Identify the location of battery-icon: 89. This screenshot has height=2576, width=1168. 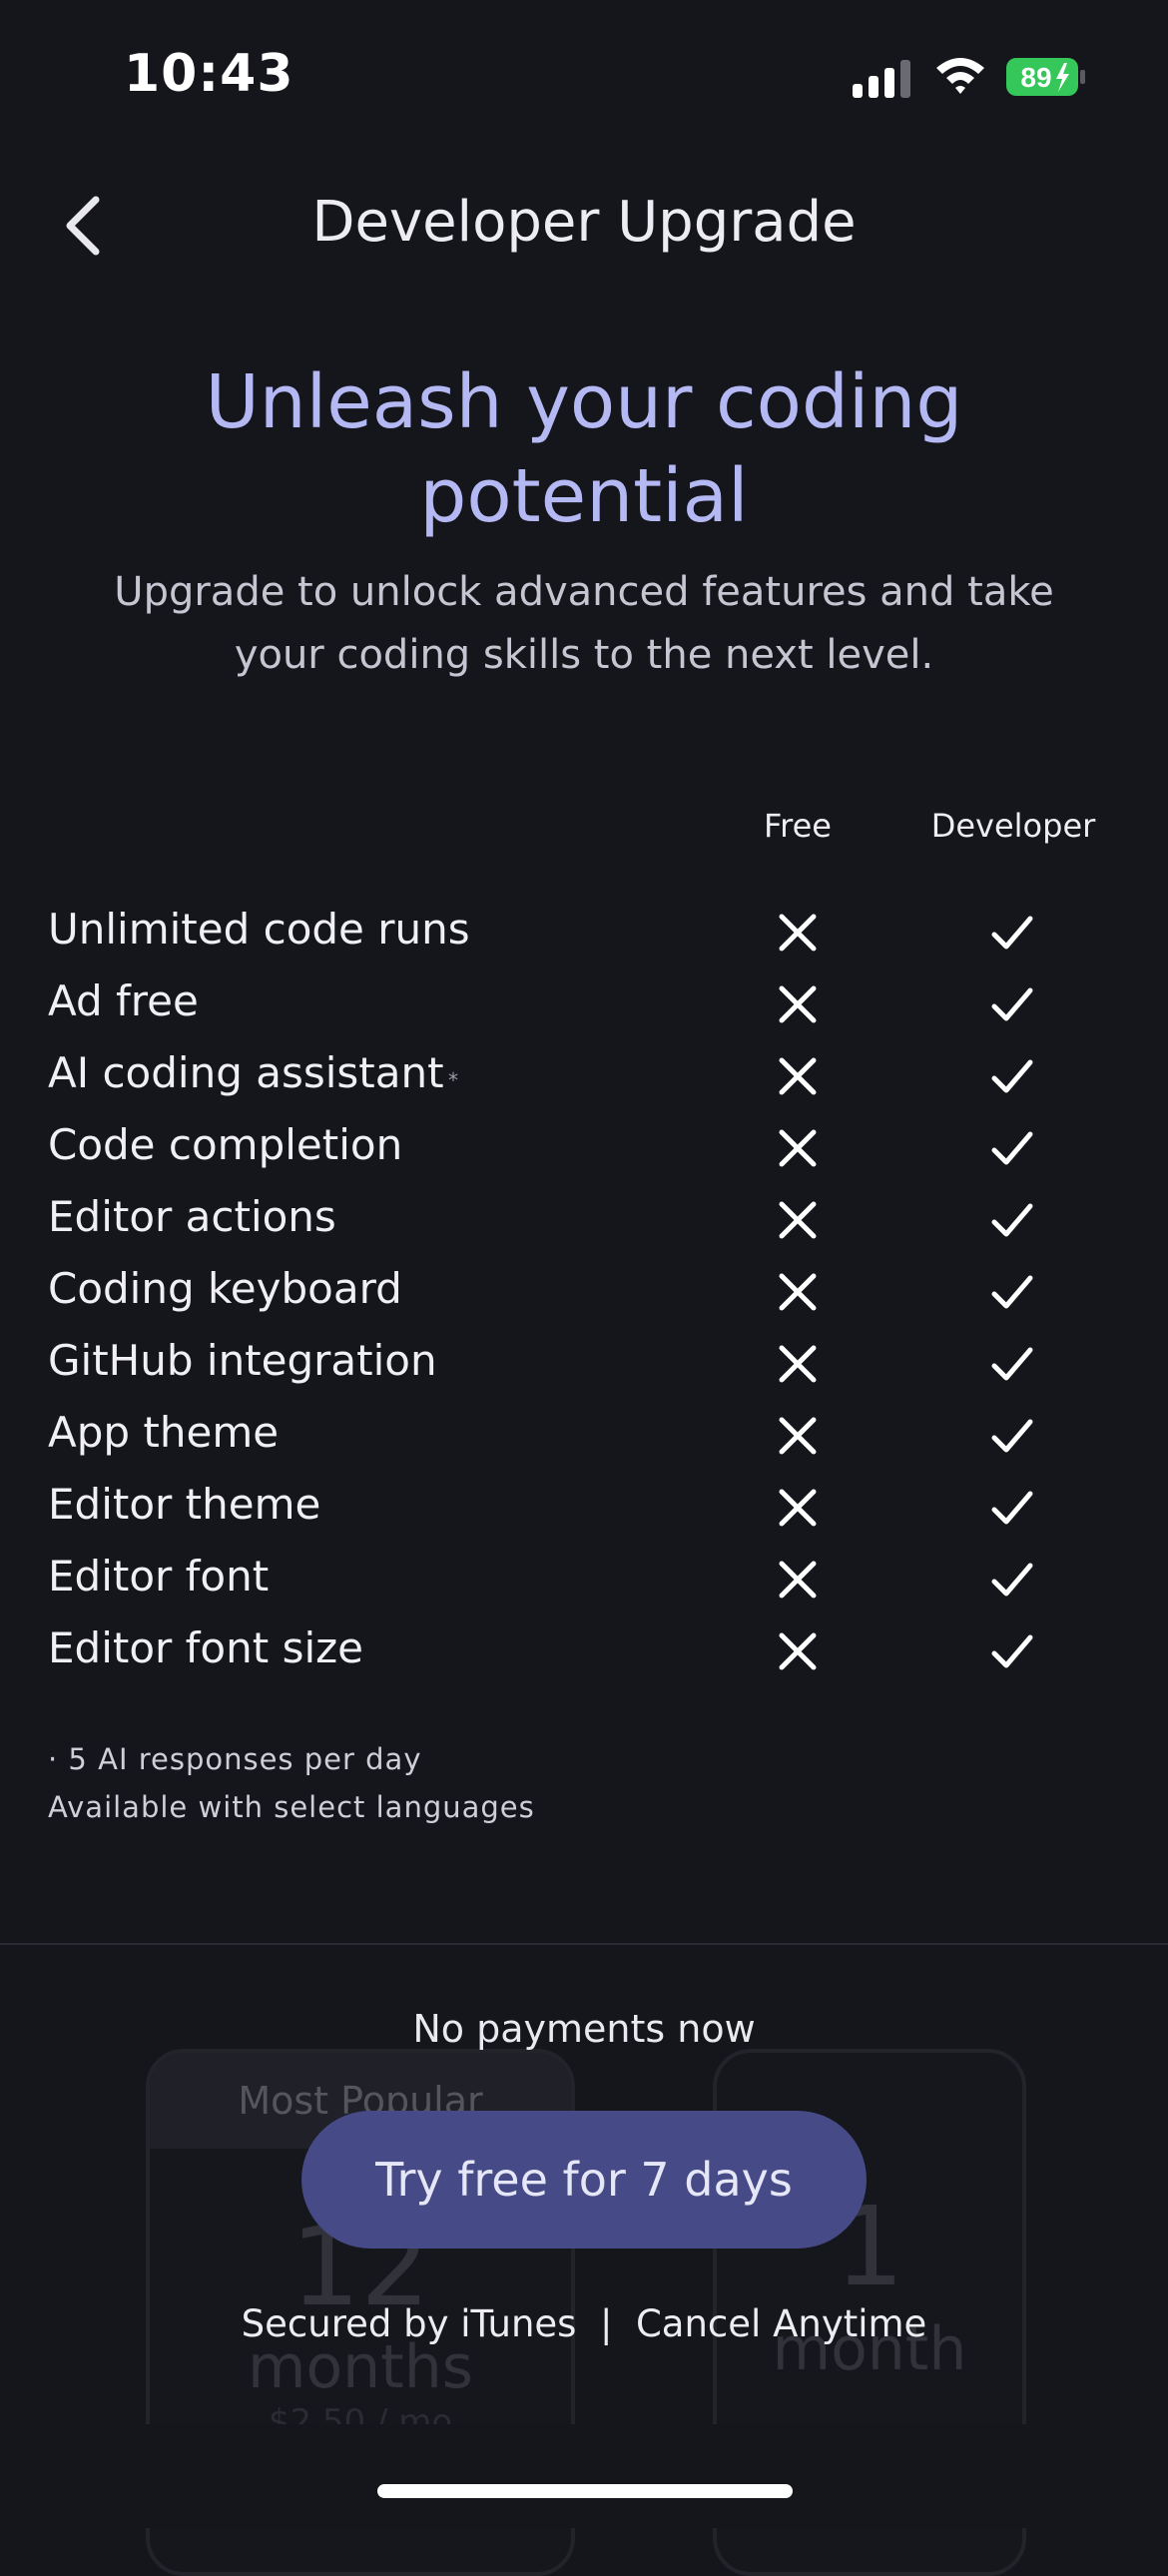
(1045, 77).